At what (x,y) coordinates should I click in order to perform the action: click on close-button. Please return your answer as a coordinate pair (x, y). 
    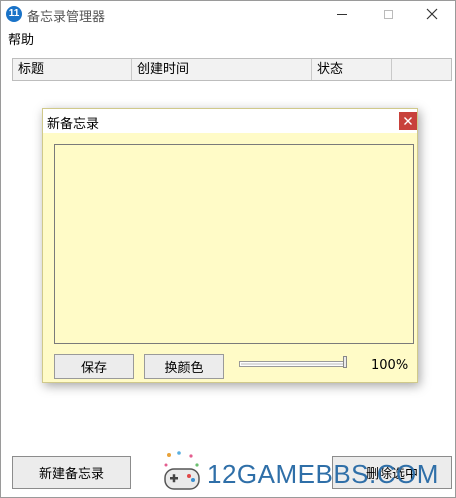
    Looking at the image, I should click on (432, 14).